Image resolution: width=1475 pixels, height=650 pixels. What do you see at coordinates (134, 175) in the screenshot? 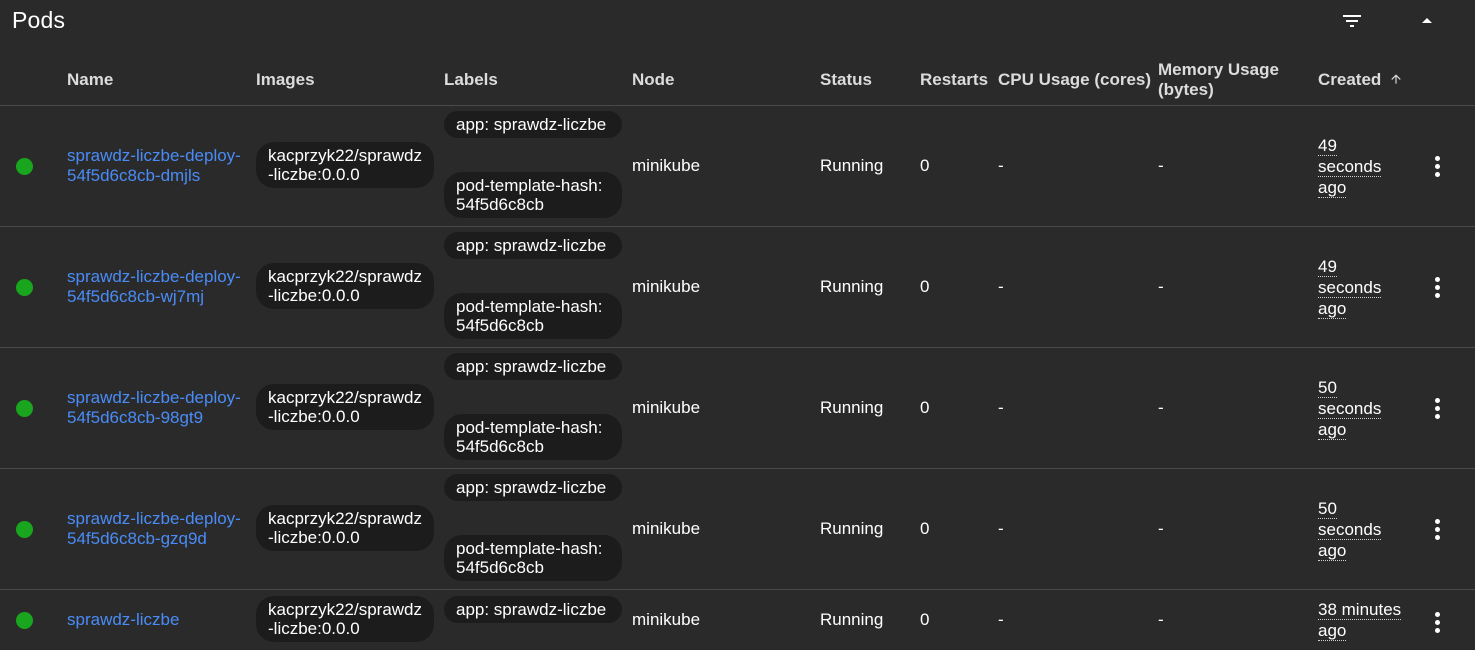
I see `pod-name-line2: 54f5d6c8cb-dmjls` at bounding box center [134, 175].